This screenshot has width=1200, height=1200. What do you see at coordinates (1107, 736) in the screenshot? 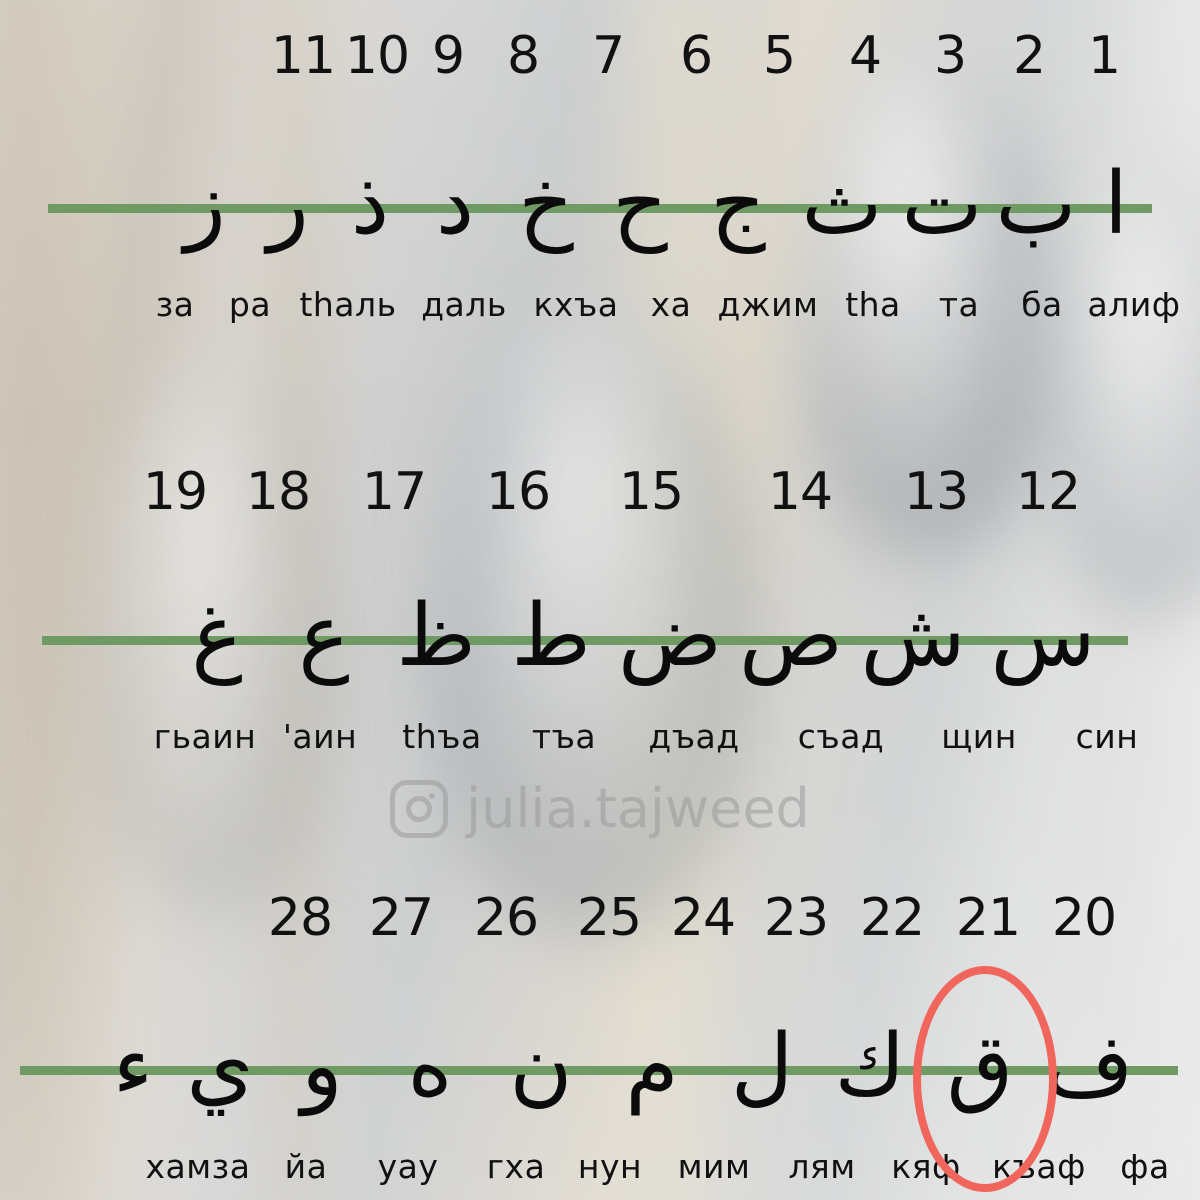
I see `letter-name-label: син` at bounding box center [1107, 736].